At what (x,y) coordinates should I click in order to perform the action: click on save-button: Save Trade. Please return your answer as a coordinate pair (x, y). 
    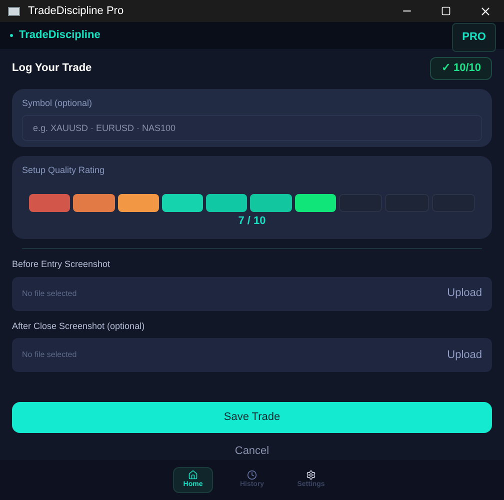
    Looking at the image, I should click on (252, 417).